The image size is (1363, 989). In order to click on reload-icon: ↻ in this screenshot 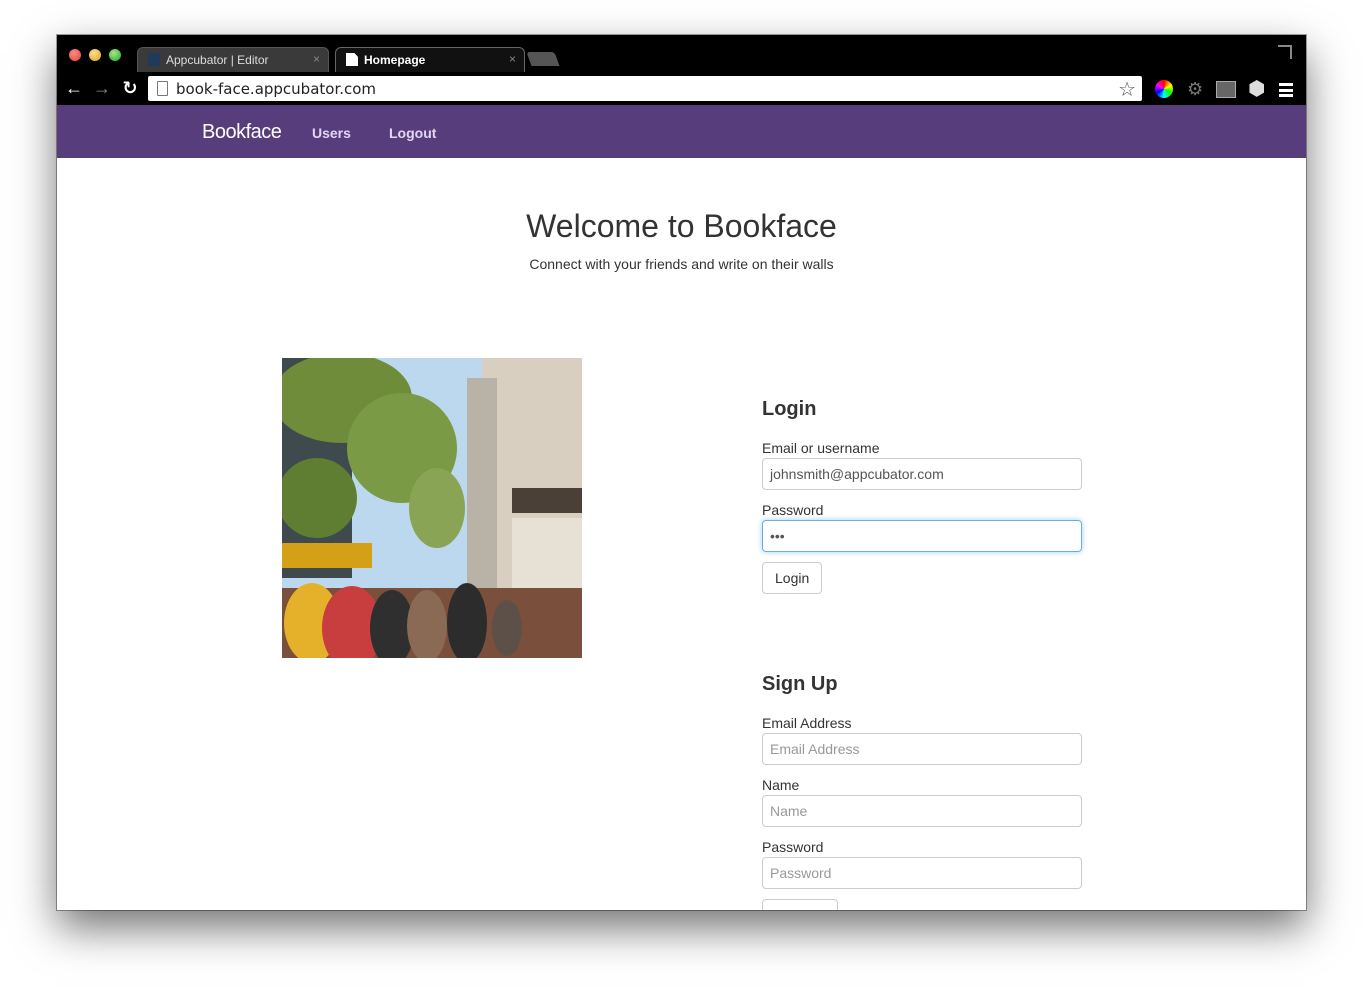, I will do `click(130, 88)`.